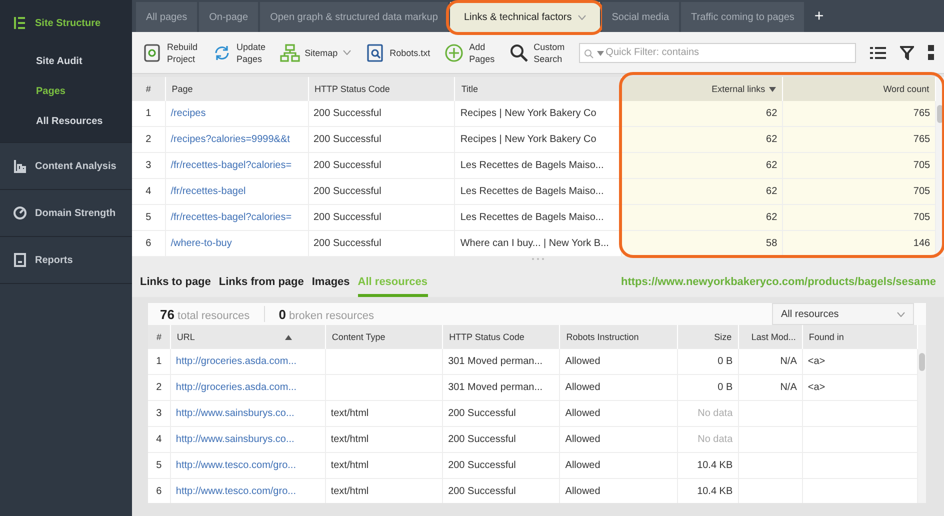 The image size is (944, 516). What do you see at coordinates (331, 282) in the screenshot?
I see `tab: Images` at bounding box center [331, 282].